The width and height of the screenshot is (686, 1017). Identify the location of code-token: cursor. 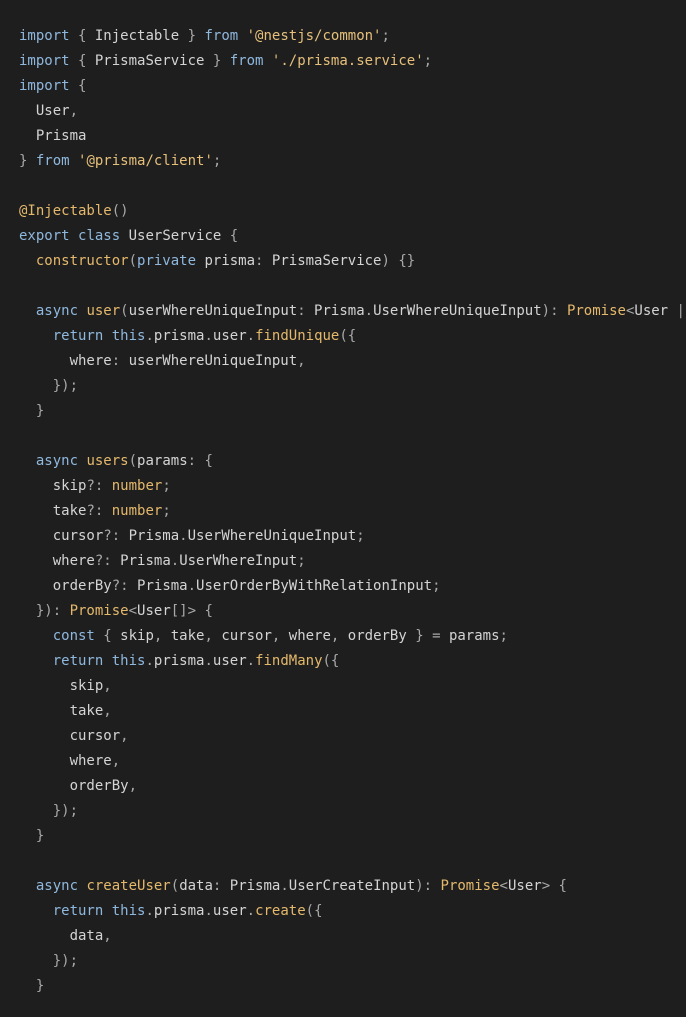
(246, 636).